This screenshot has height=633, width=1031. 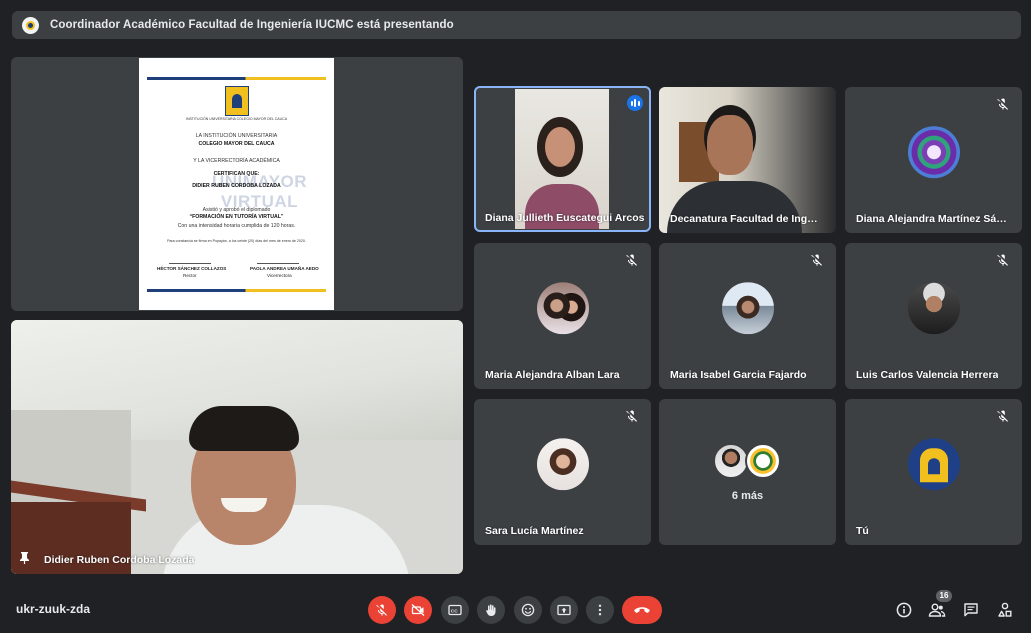 What do you see at coordinates (236, 78) in the screenshot?
I see `document-top-bar` at bounding box center [236, 78].